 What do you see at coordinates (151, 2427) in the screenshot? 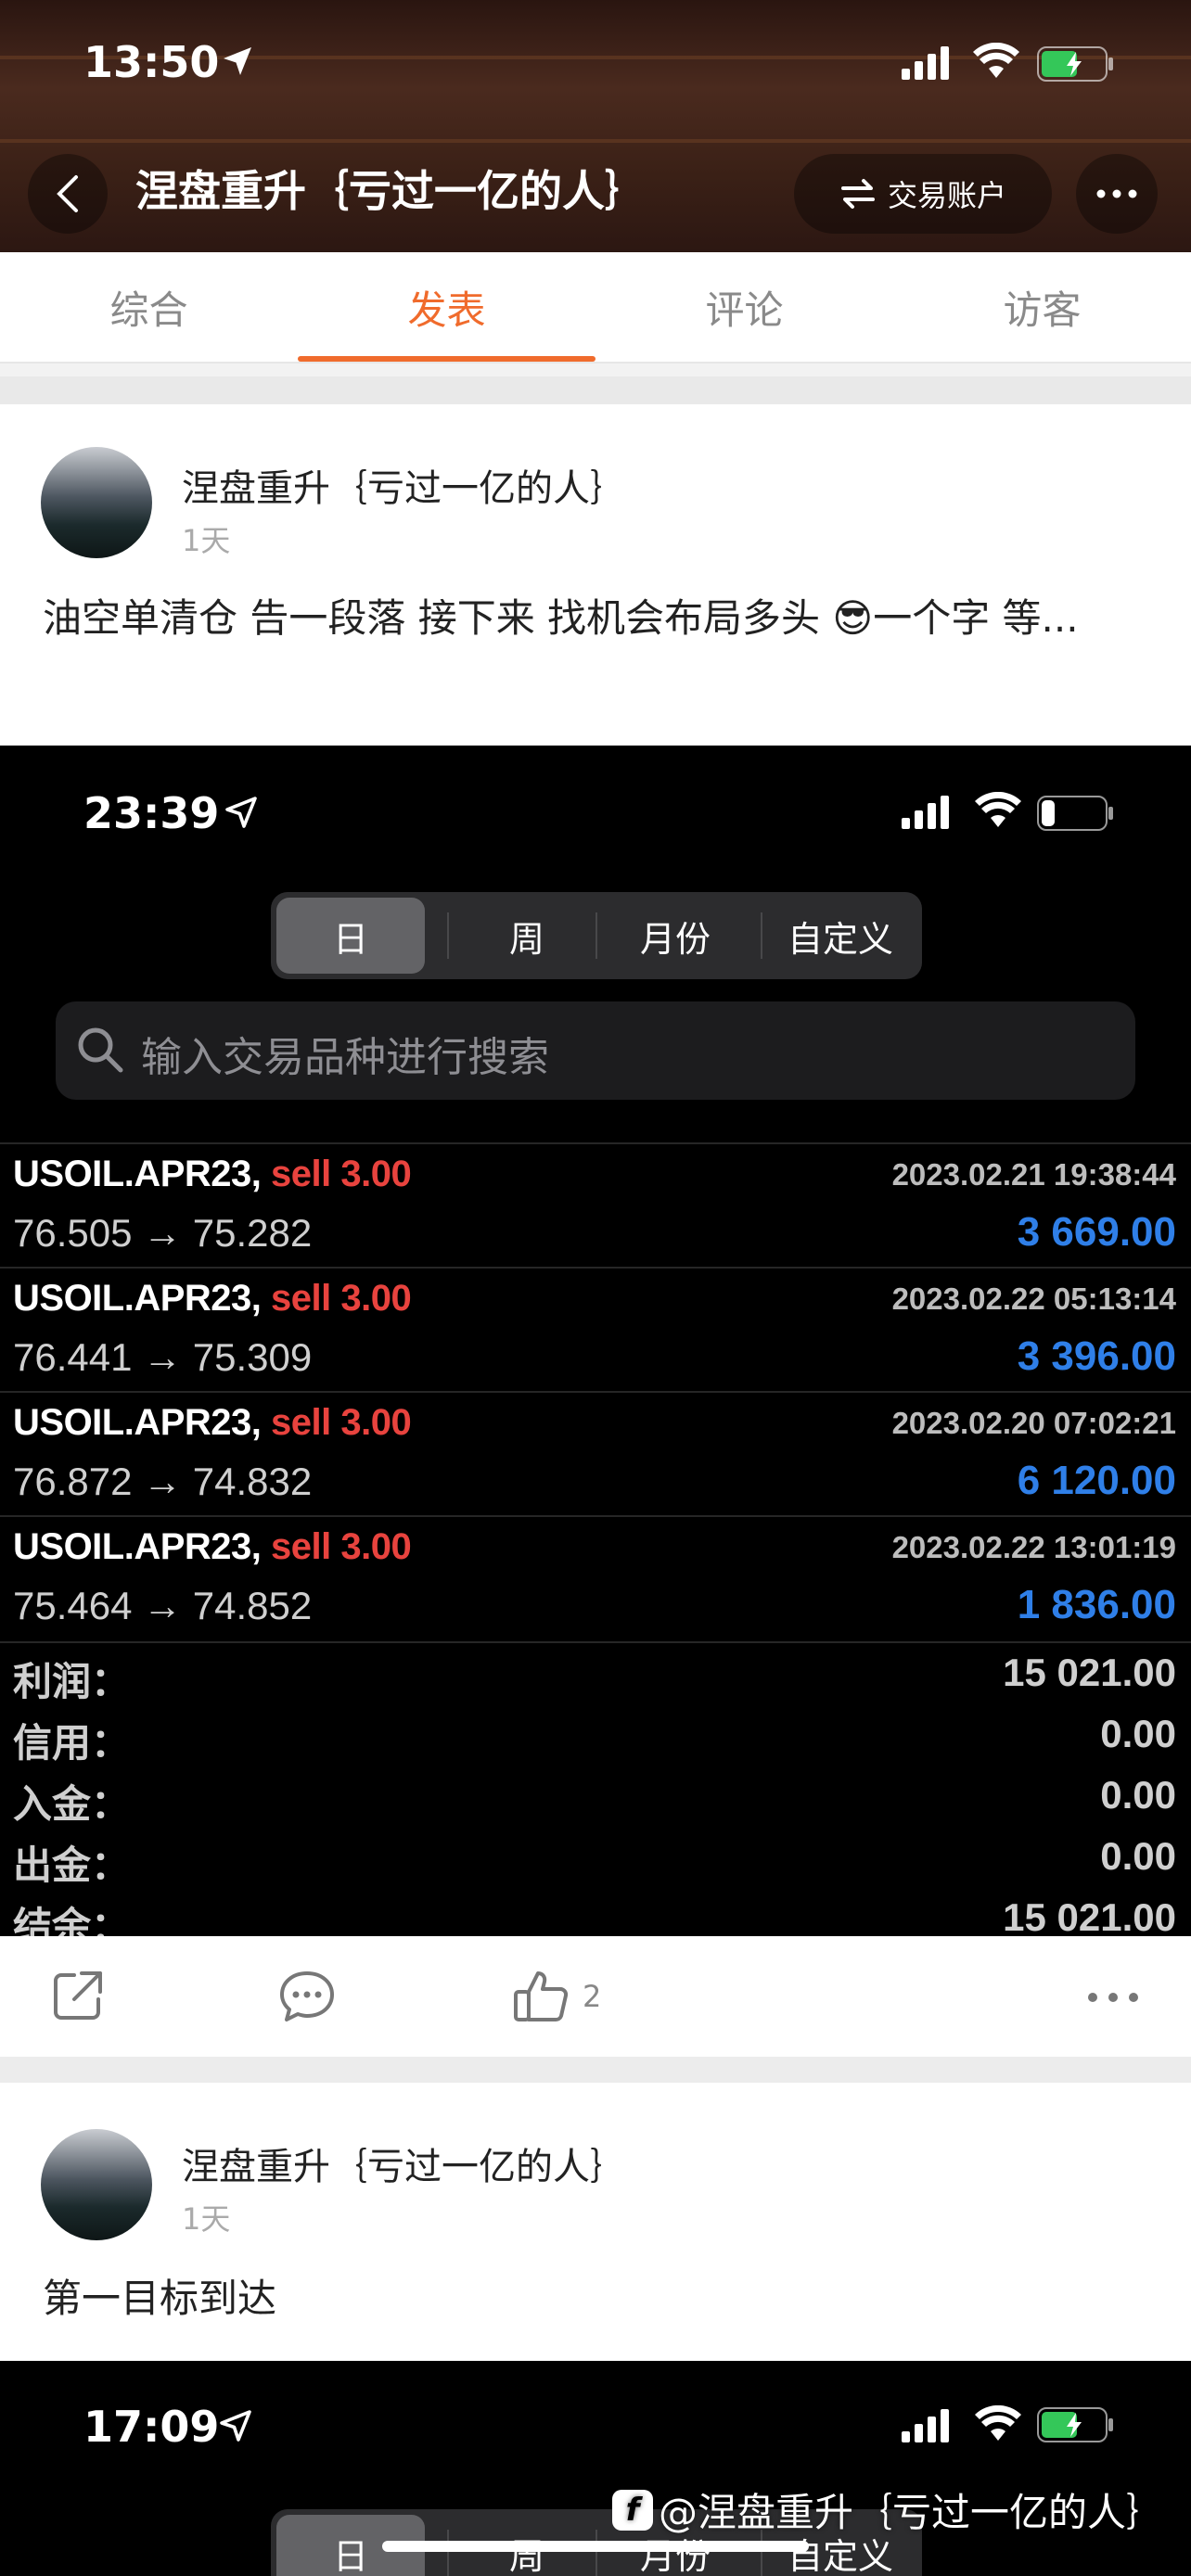
I see `image-status-time: 17:09` at bounding box center [151, 2427].